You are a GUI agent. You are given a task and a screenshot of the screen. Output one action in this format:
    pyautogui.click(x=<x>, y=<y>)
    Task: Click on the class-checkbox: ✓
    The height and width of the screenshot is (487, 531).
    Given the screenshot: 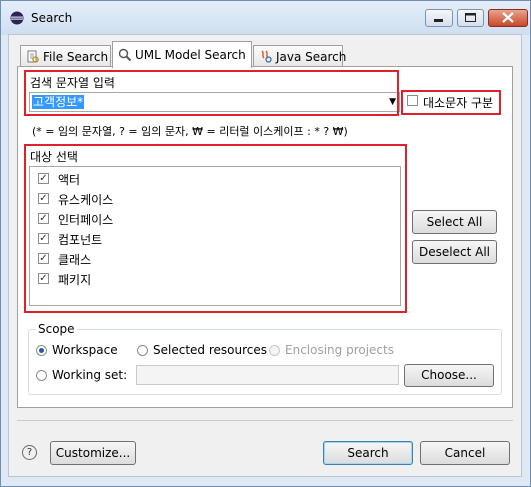 What is the action you would take?
    pyautogui.click(x=43, y=258)
    